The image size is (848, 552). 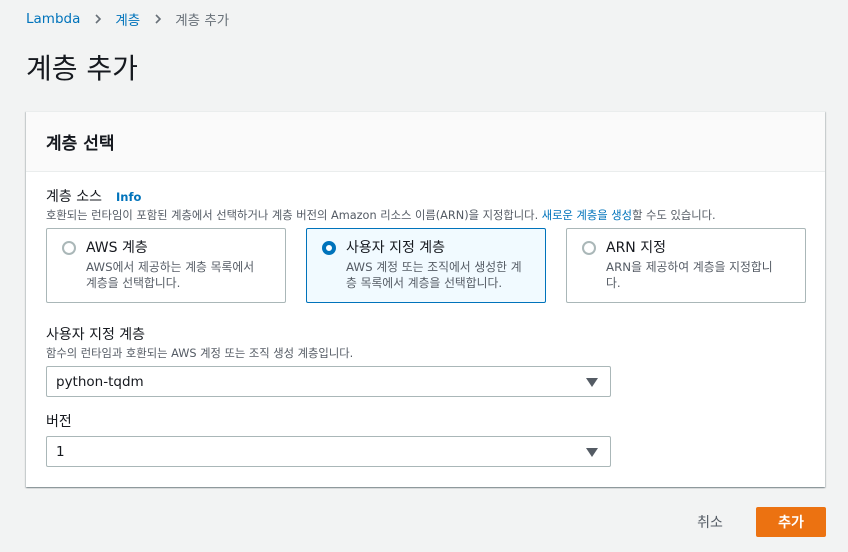 What do you see at coordinates (589, 248) in the screenshot?
I see `radio-specify-arn` at bounding box center [589, 248].